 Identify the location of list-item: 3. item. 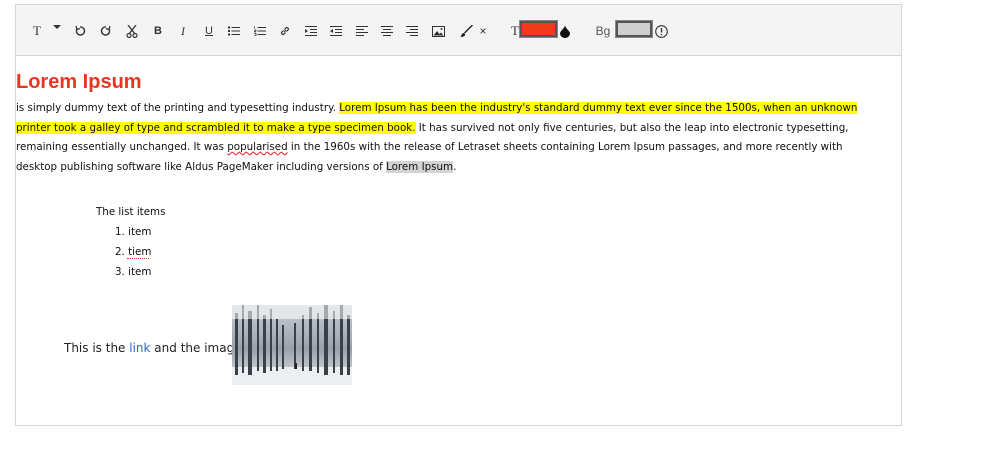
(133, 272).